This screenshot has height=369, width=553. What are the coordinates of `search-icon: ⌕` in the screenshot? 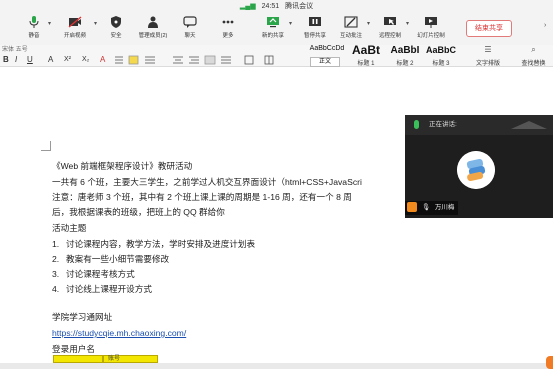 It's located at (533, 49).